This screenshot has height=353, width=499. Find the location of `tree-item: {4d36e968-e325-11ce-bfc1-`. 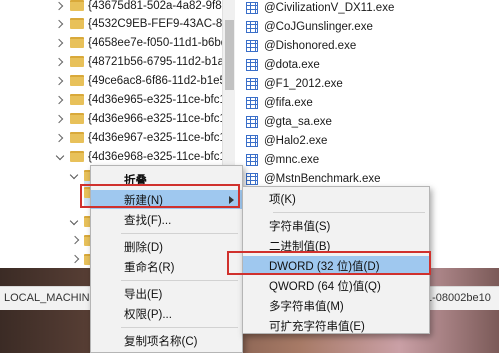

tree-item: {4d36e968-e325-11ce-bfc1- is located at coordinates (139, 156).